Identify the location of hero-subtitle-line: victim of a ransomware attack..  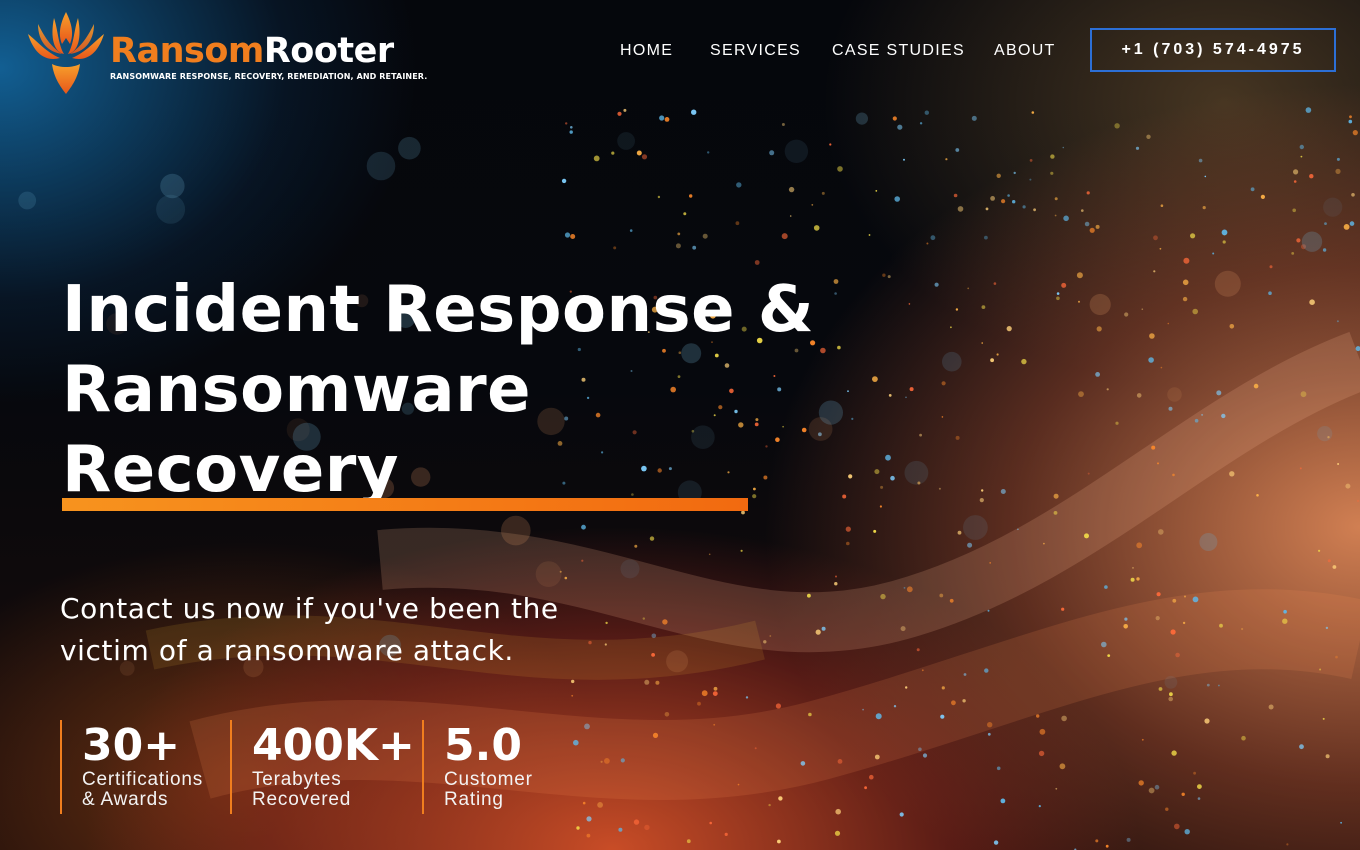
(287, 650).